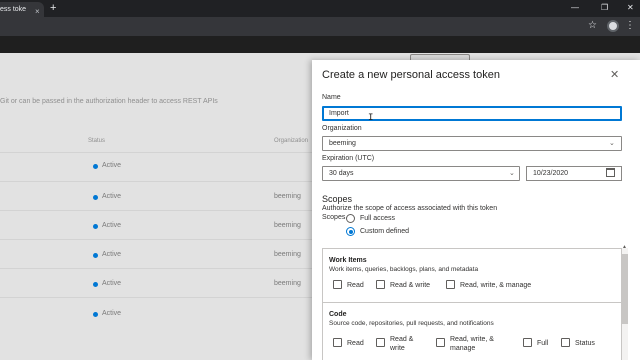 Image resolution: width=640 pixels, height=360 pixels. Describe the element at coordinates (380, 284) in the screenshot. I see `work-items-read-write-checkbox` at that location.